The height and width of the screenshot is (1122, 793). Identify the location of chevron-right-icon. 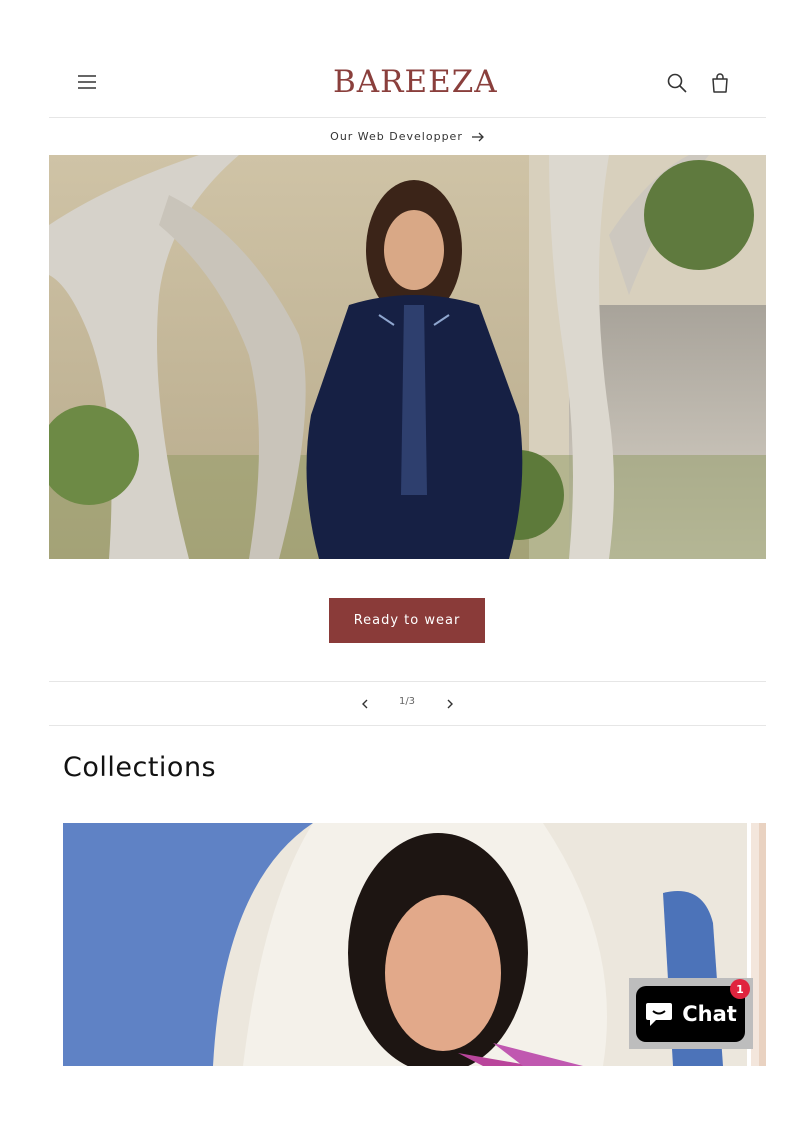
(450, 704).